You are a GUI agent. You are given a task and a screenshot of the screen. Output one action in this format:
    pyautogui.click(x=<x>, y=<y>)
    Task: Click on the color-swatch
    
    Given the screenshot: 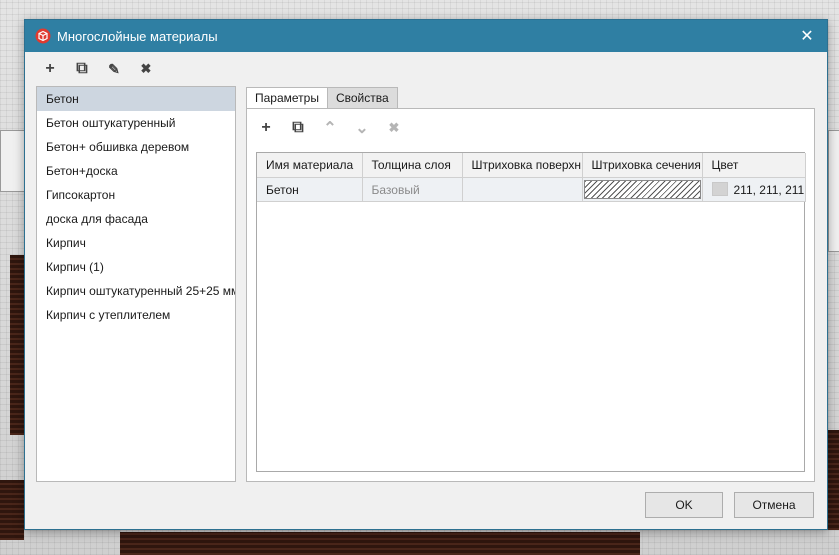 What is the action you would take?
    pyautogui.click(x=719, y=189)
    